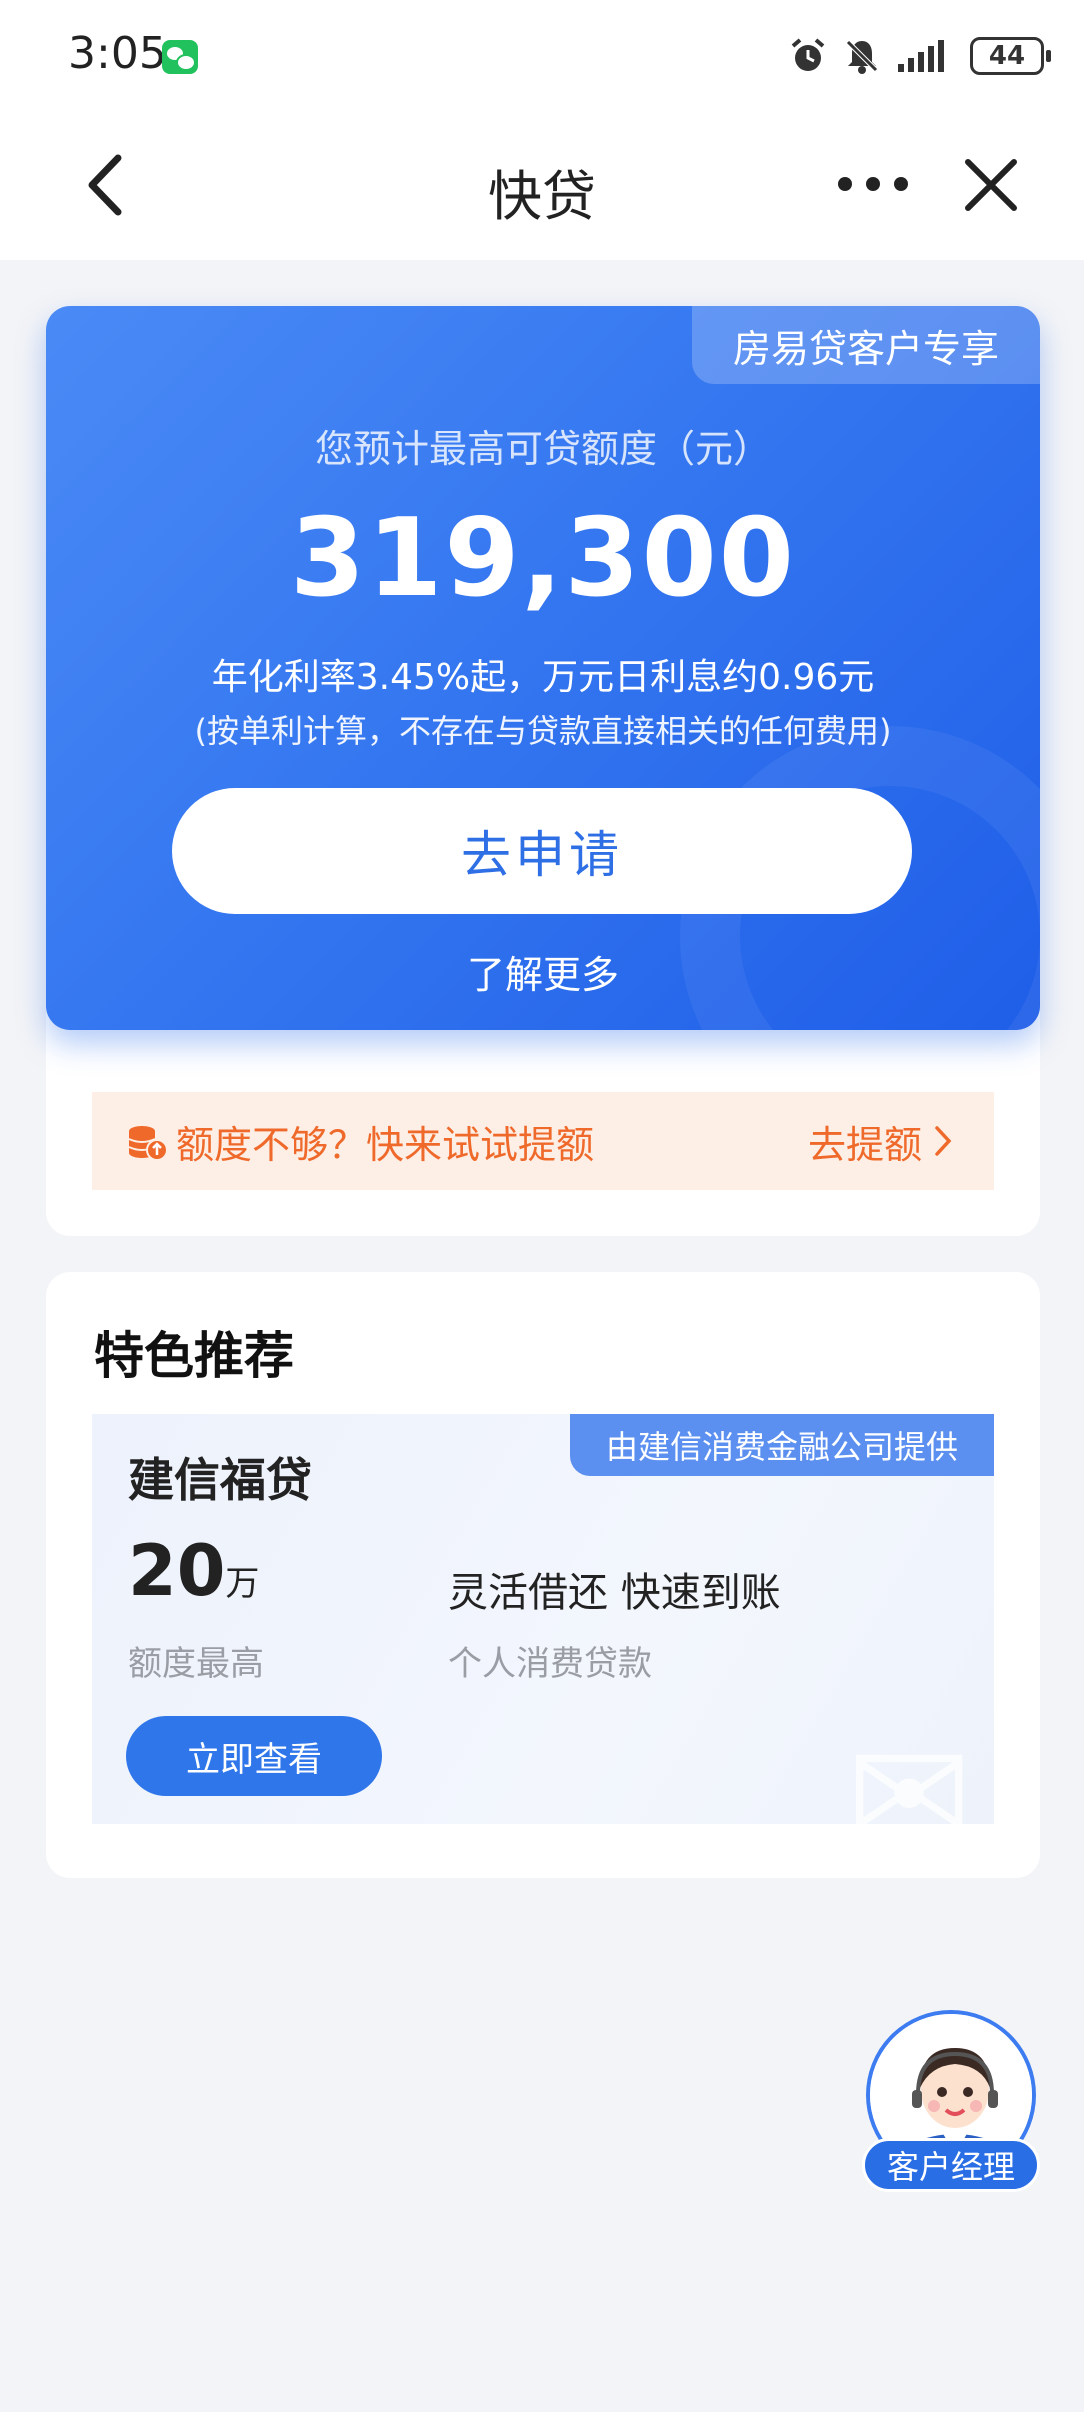 Image resolution: width=1084 pixels, height=2412 pixels. What do you see at coordinates (542, 851) in the screenshot?
I see `apply-button: 去申请` at bounding box center [542, 851].